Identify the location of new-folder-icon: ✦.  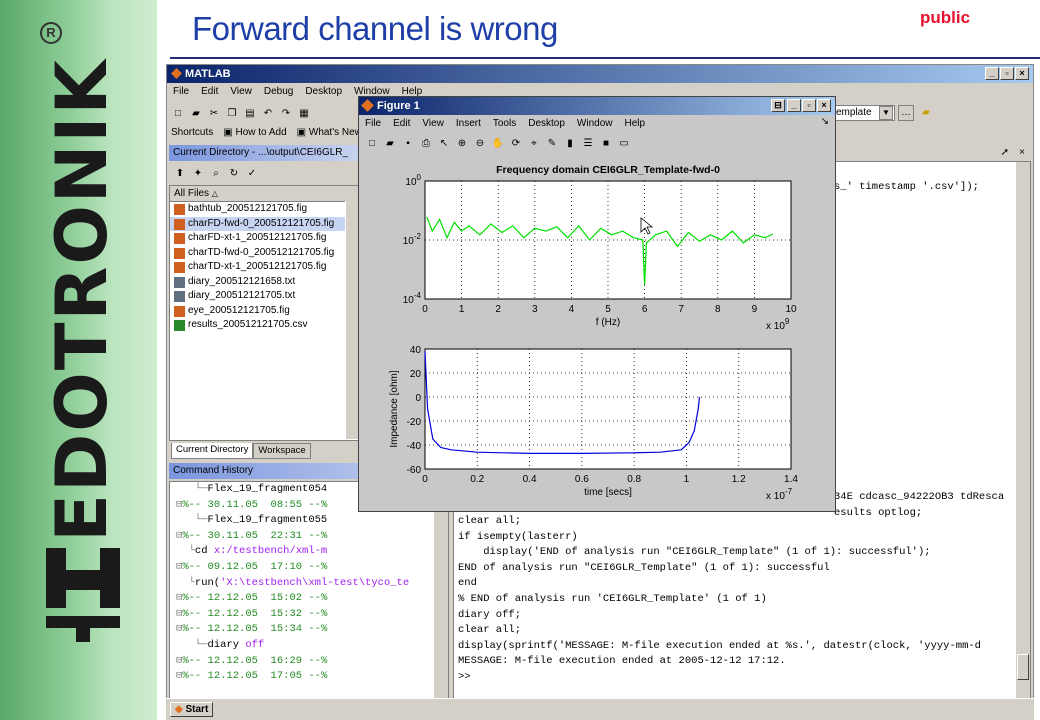
(198, 174).